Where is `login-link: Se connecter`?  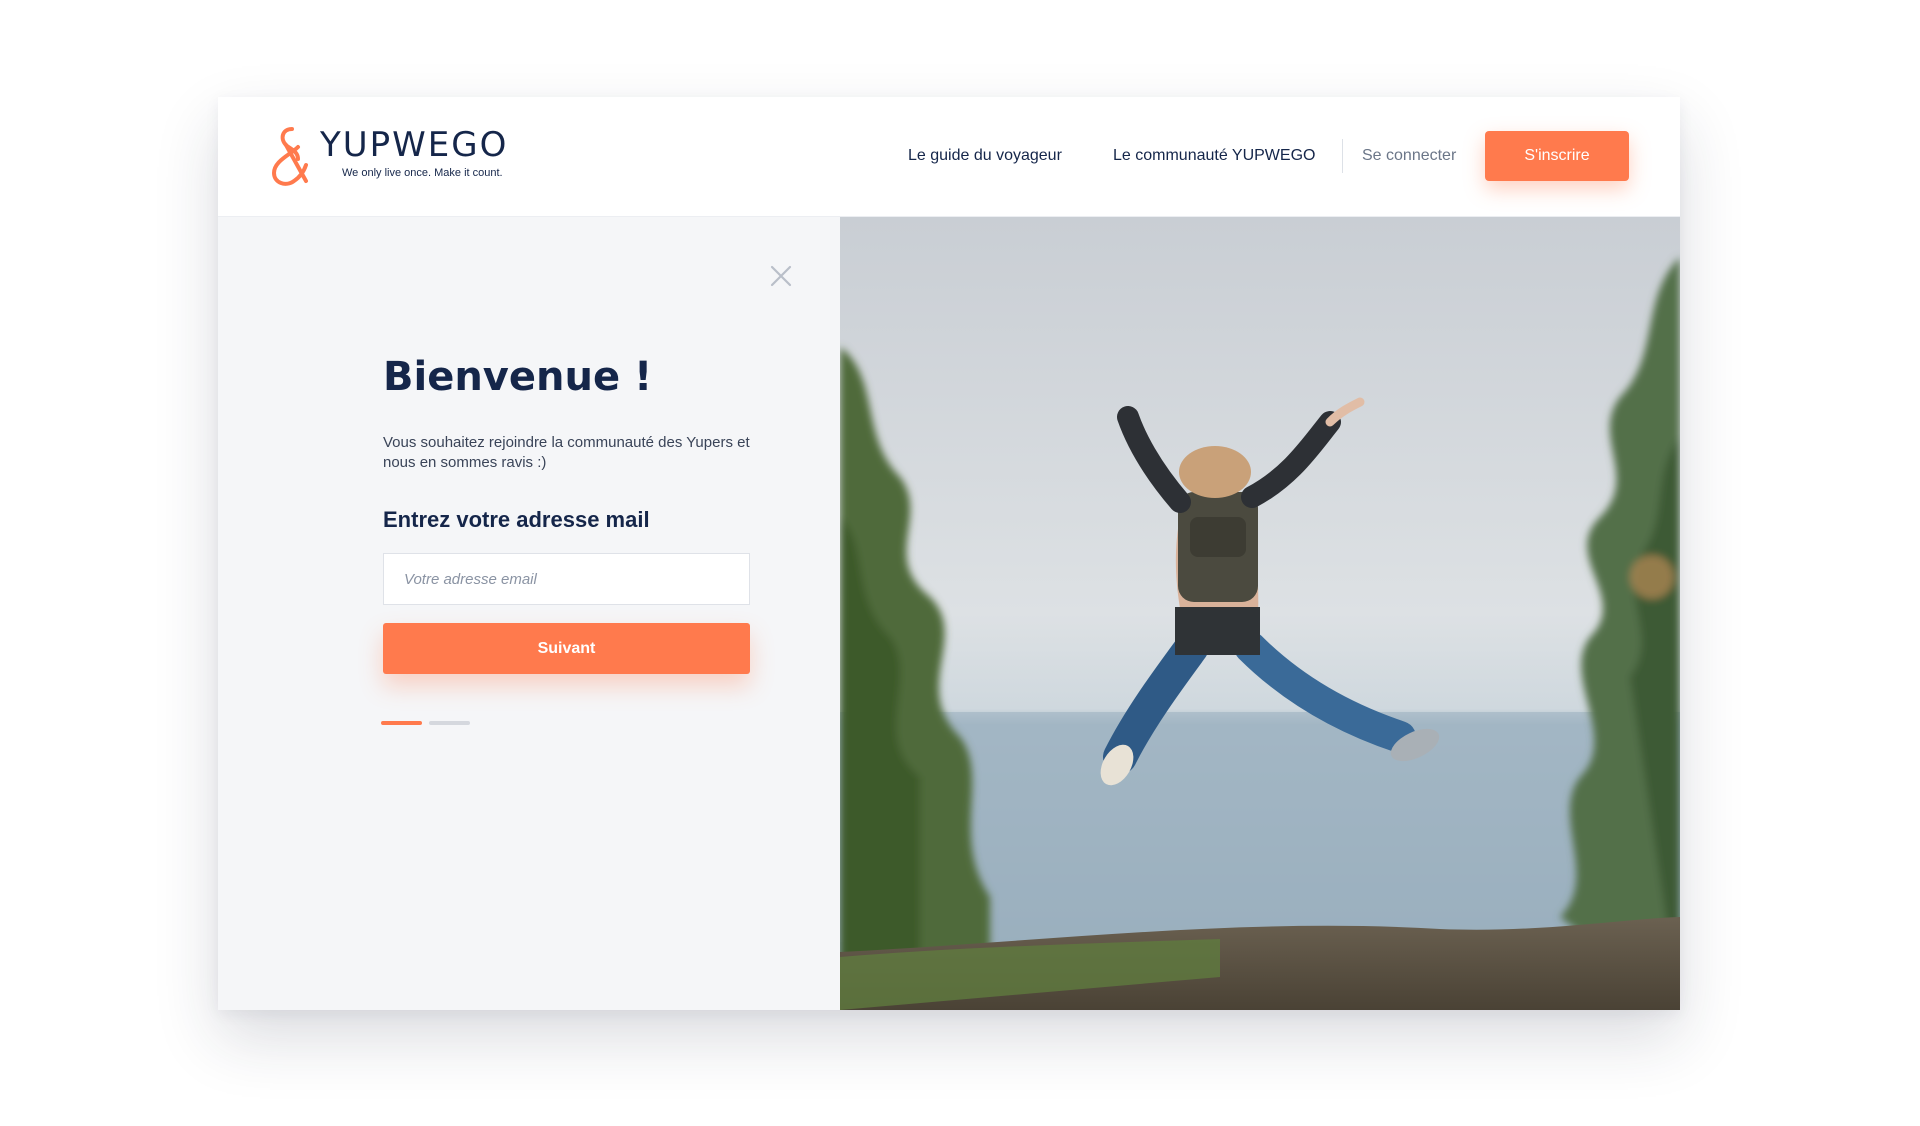
login-link: Se connecter is located at coordinates (1409, 156).